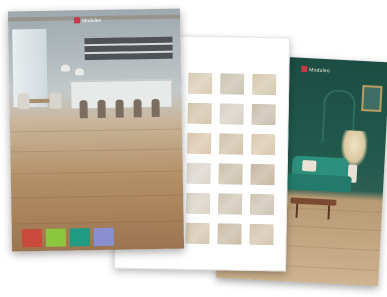  Describe the element at coordinates (40, 101) in the screenshot. I see `dining-table` at that location.